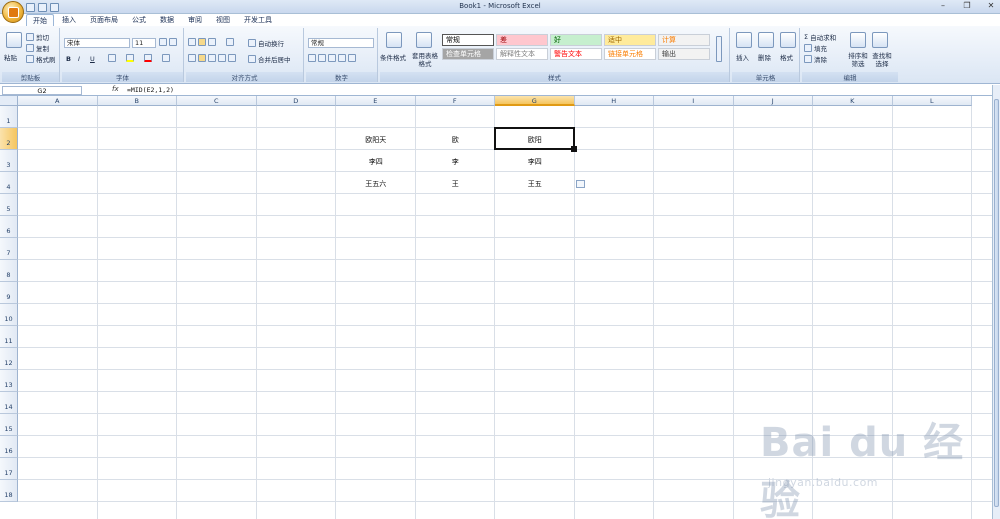 This screenshot has height=519, width=1000. What do you see at coordinates (258, 20) in the screenshot?
I see `tab-developer: 开发工具` at bounding box center [258, 20].